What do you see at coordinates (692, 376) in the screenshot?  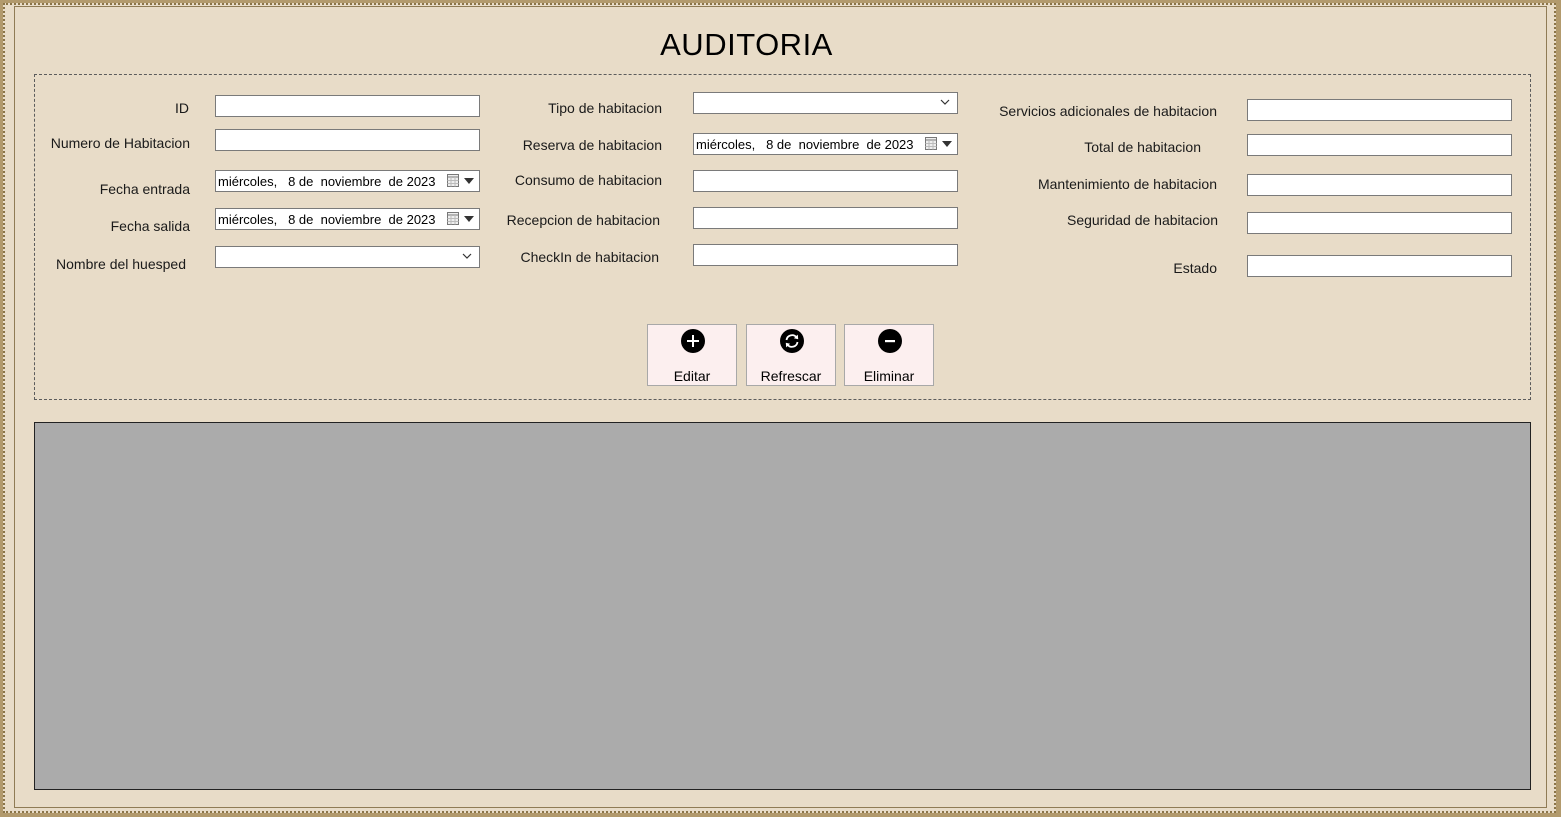 I see `editar-button-label: Editar` at bounding box center [692, 376].